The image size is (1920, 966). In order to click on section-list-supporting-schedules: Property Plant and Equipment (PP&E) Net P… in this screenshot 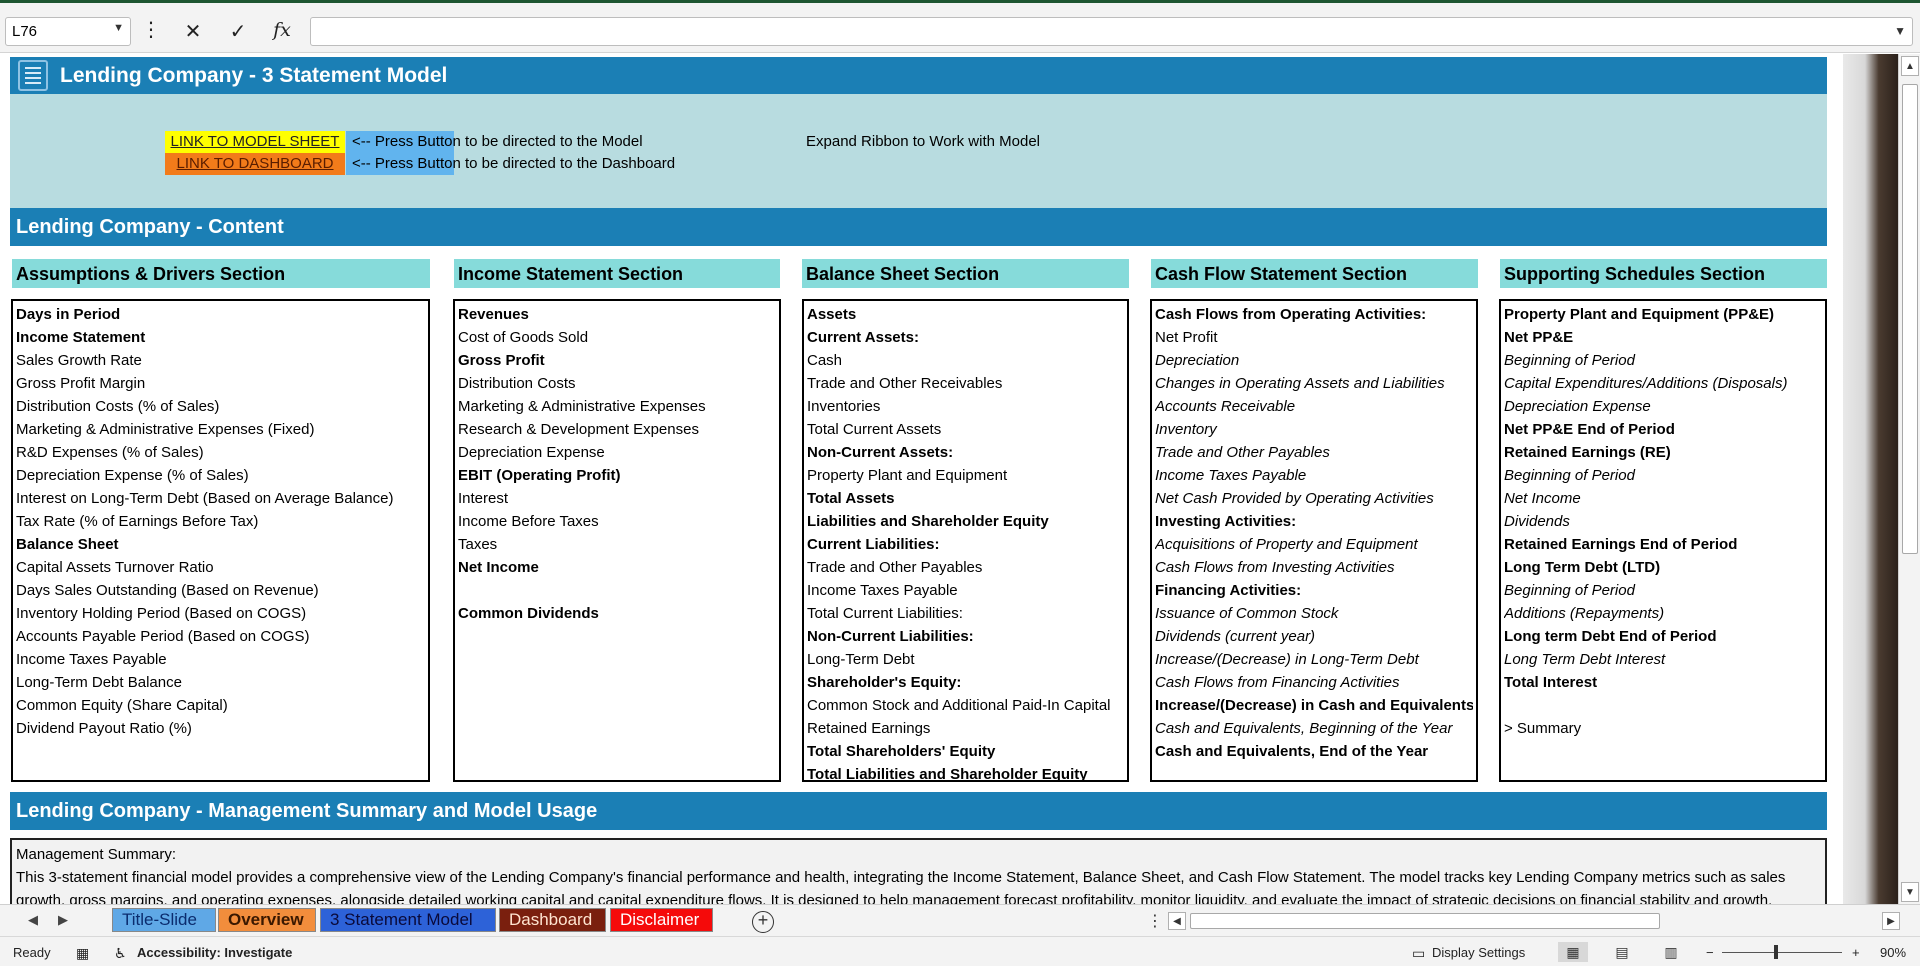, I will do `click(1663, 540)`.